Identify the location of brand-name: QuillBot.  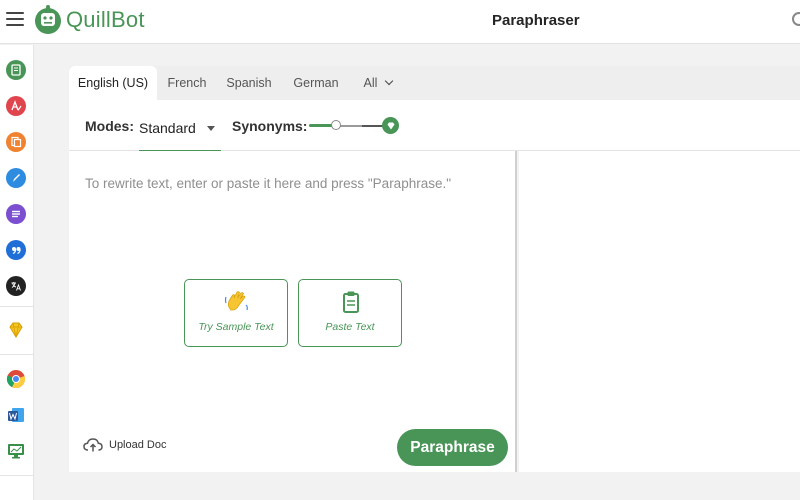
(105, 19).